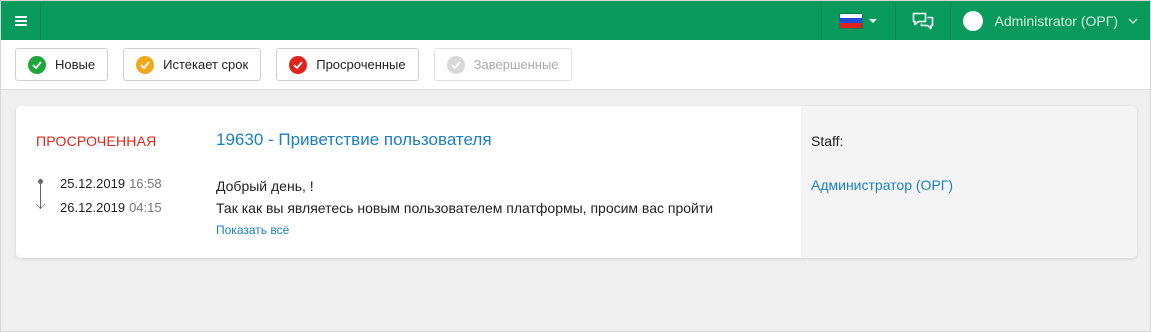  Describe the element at coordinates (354, 140) in the screenshot. I see `task-title-link: 19630 - Приветствие пользователя` at that location.